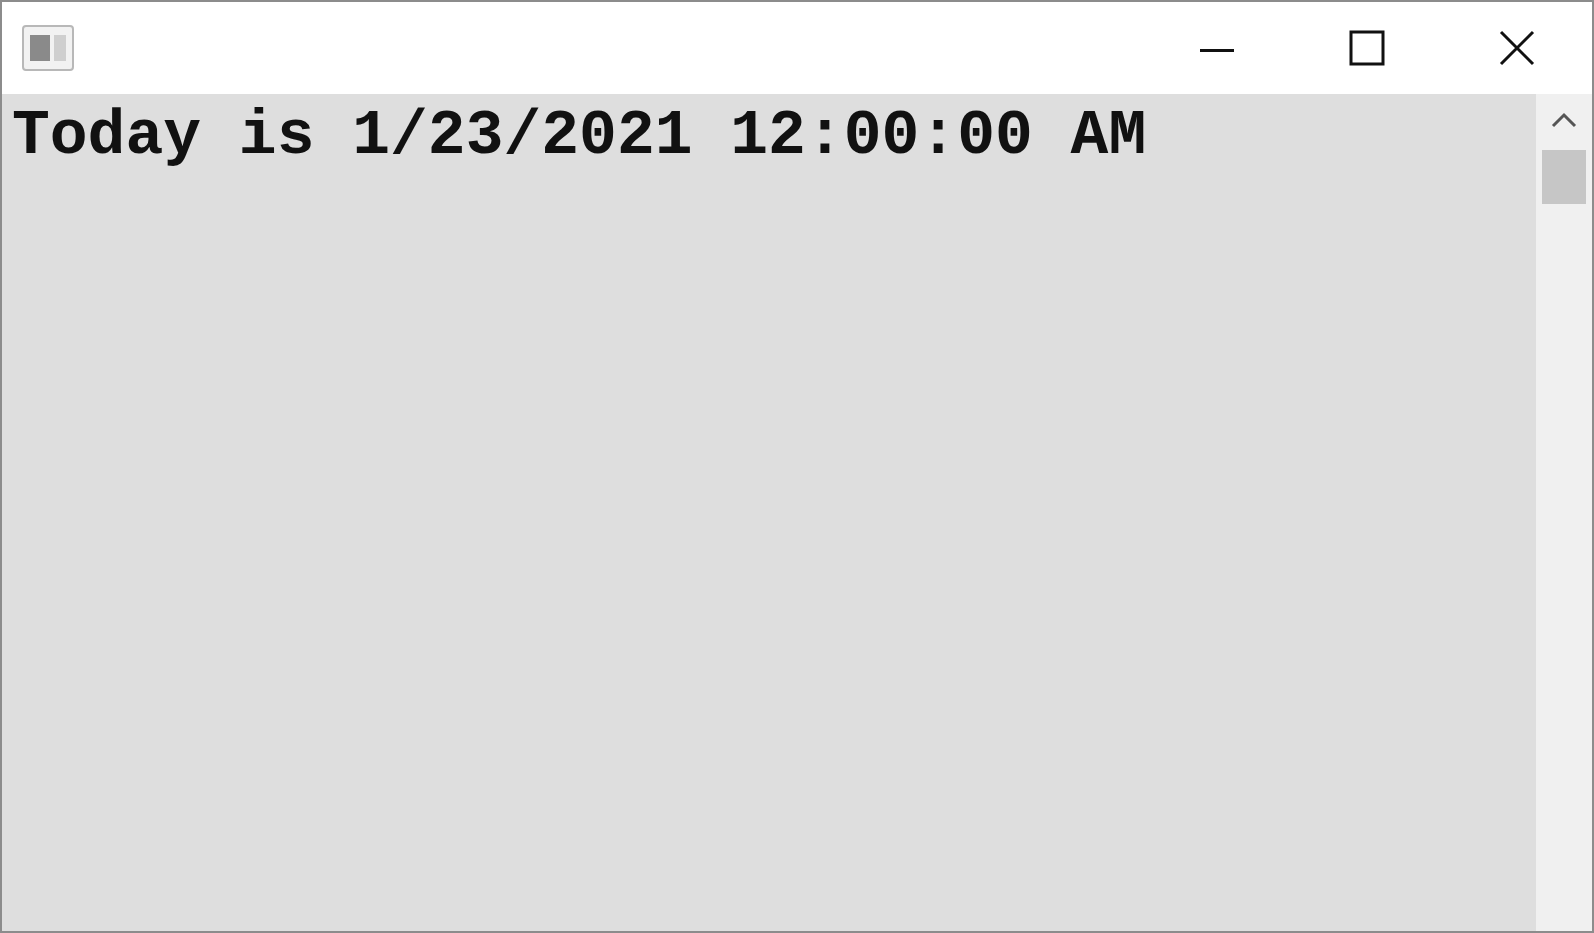  Describe the element at coordinates (579, 136) in the screenshot. I see `date-text: Today is 1/23/2021 12:00:00 AM` at that location.